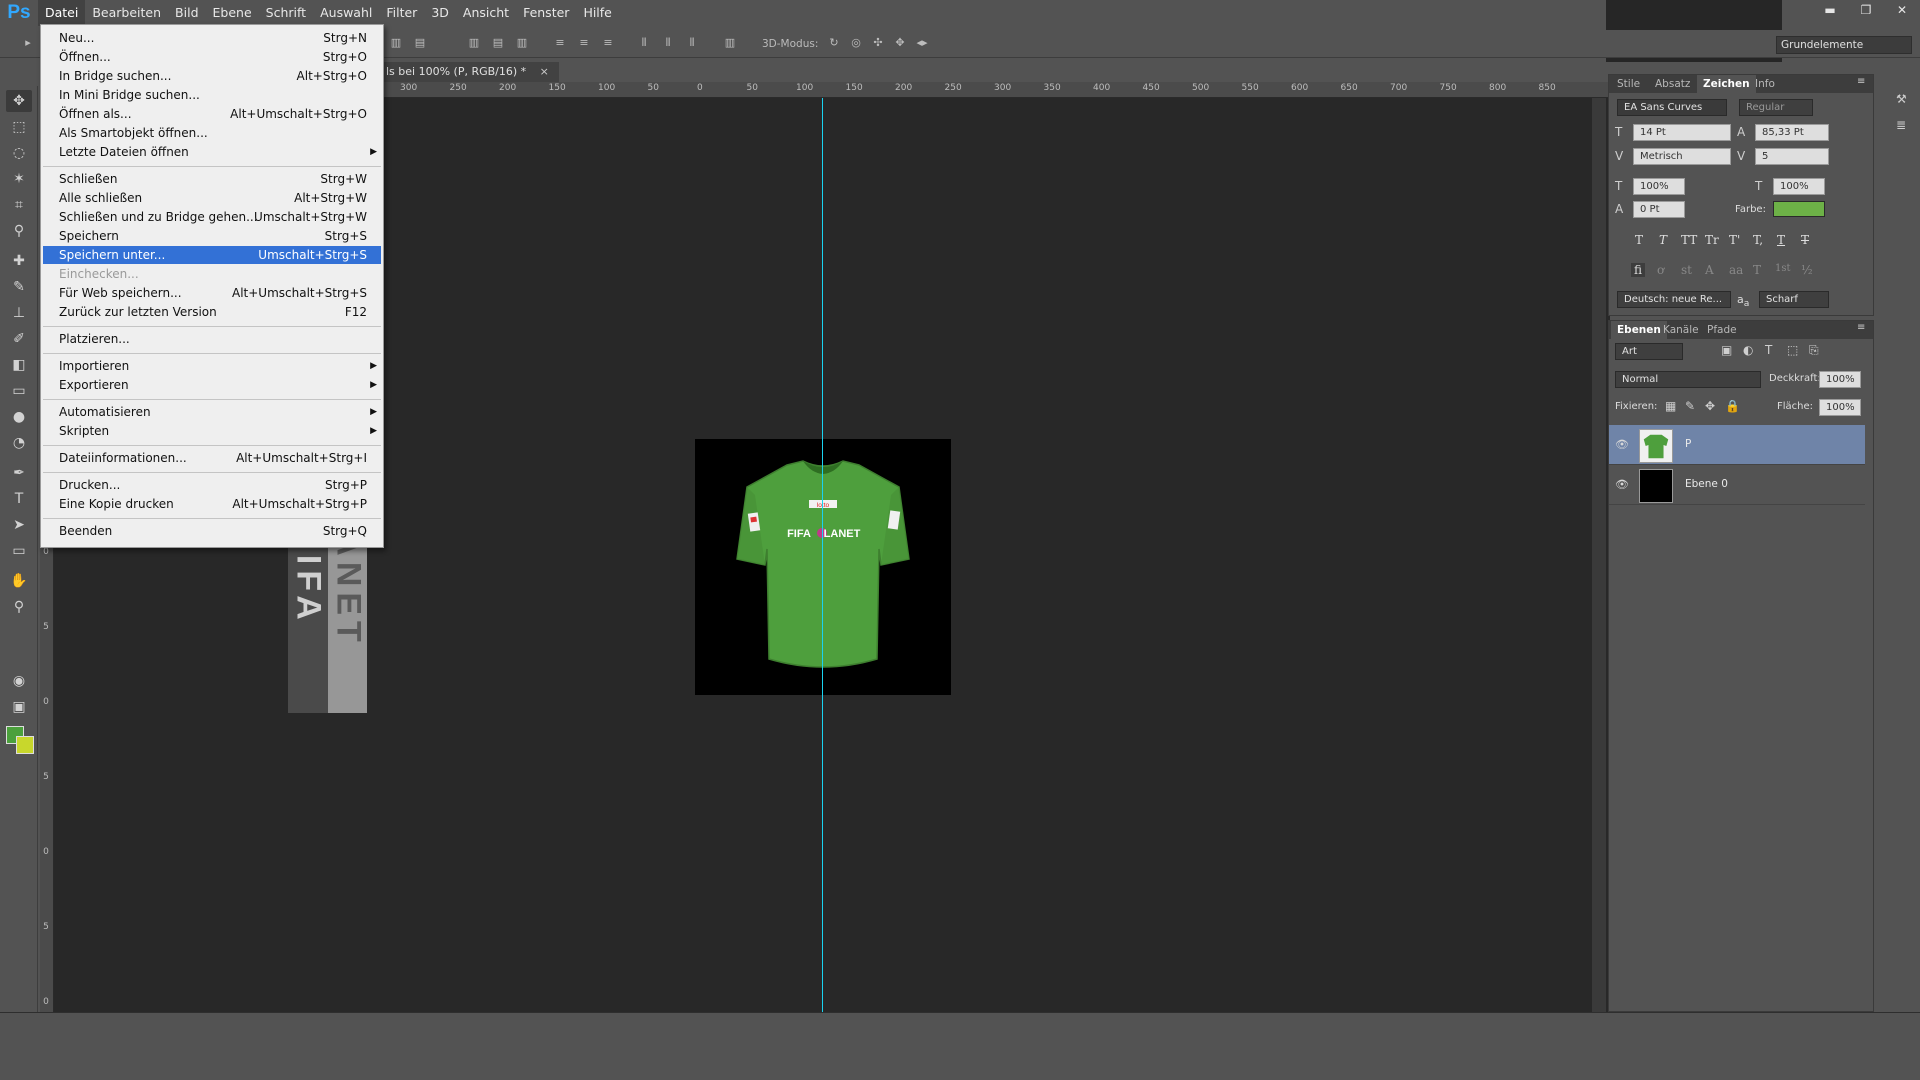 The height and width of the screenshot is (1080, 1920). I want to click on distribute-right-icon: ⫴, so click(692, 43).